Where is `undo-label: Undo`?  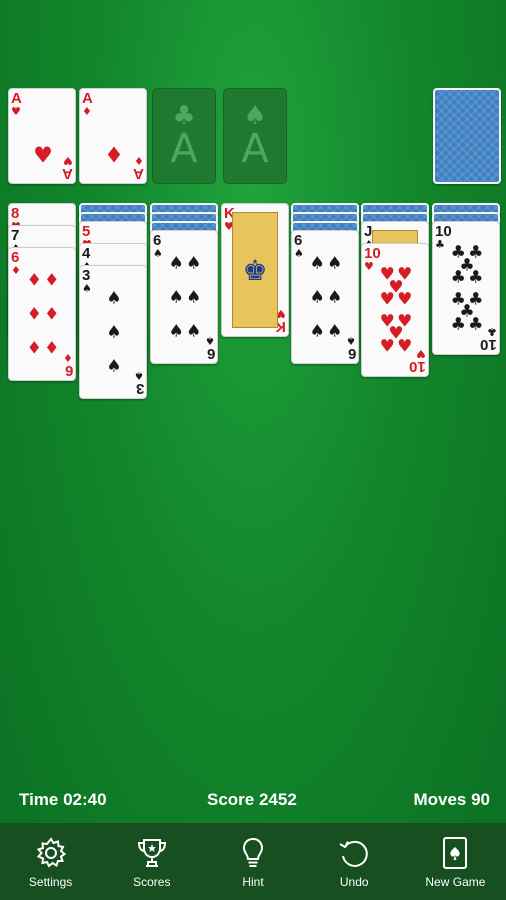 undo-label: Undo is located at coordinates (354, 882).